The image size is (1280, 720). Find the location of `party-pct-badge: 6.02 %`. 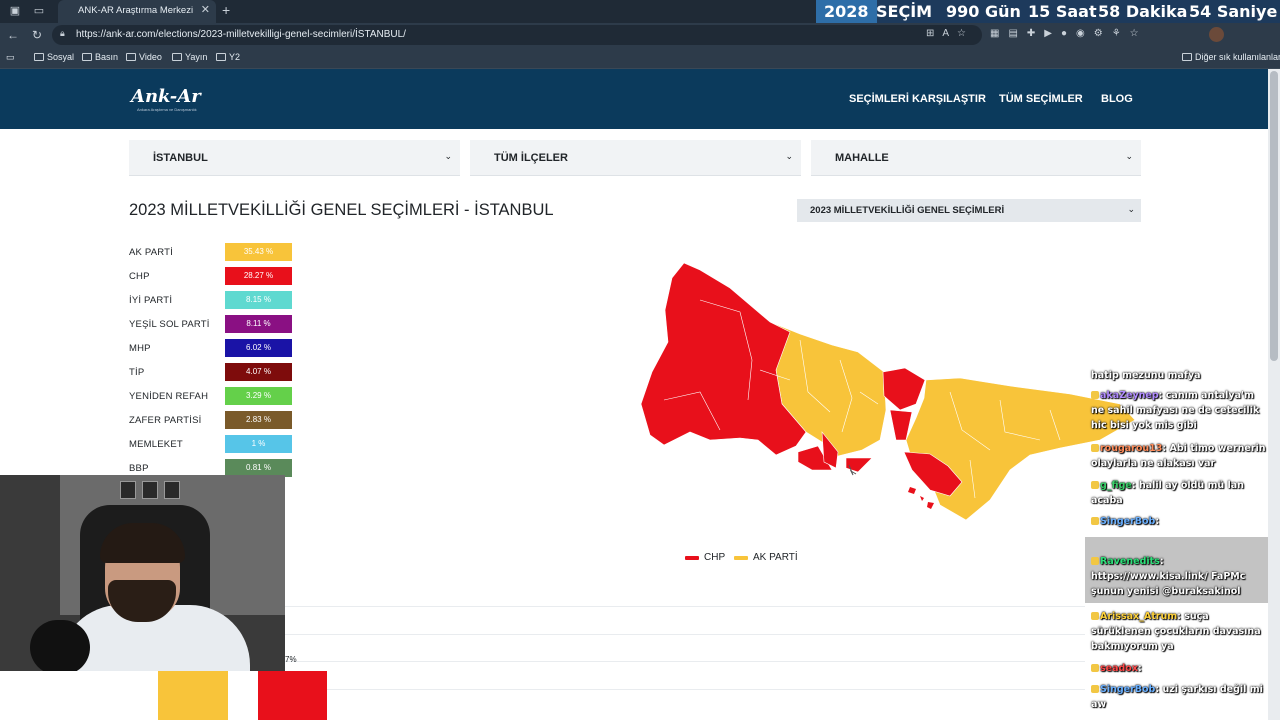

party-pct-badge: 6.02 % is located at coordinates (258, 348).